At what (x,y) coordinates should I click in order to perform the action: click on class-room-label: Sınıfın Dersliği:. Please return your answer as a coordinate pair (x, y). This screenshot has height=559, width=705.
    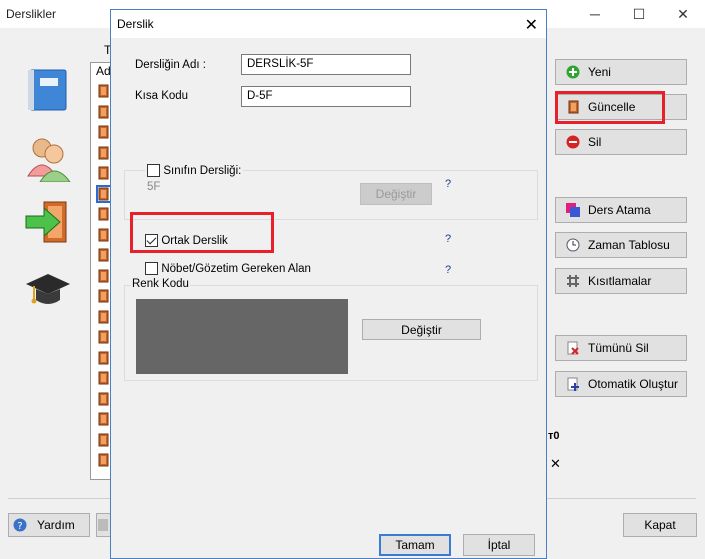
    Looking at the image, I should click on (202, 171).